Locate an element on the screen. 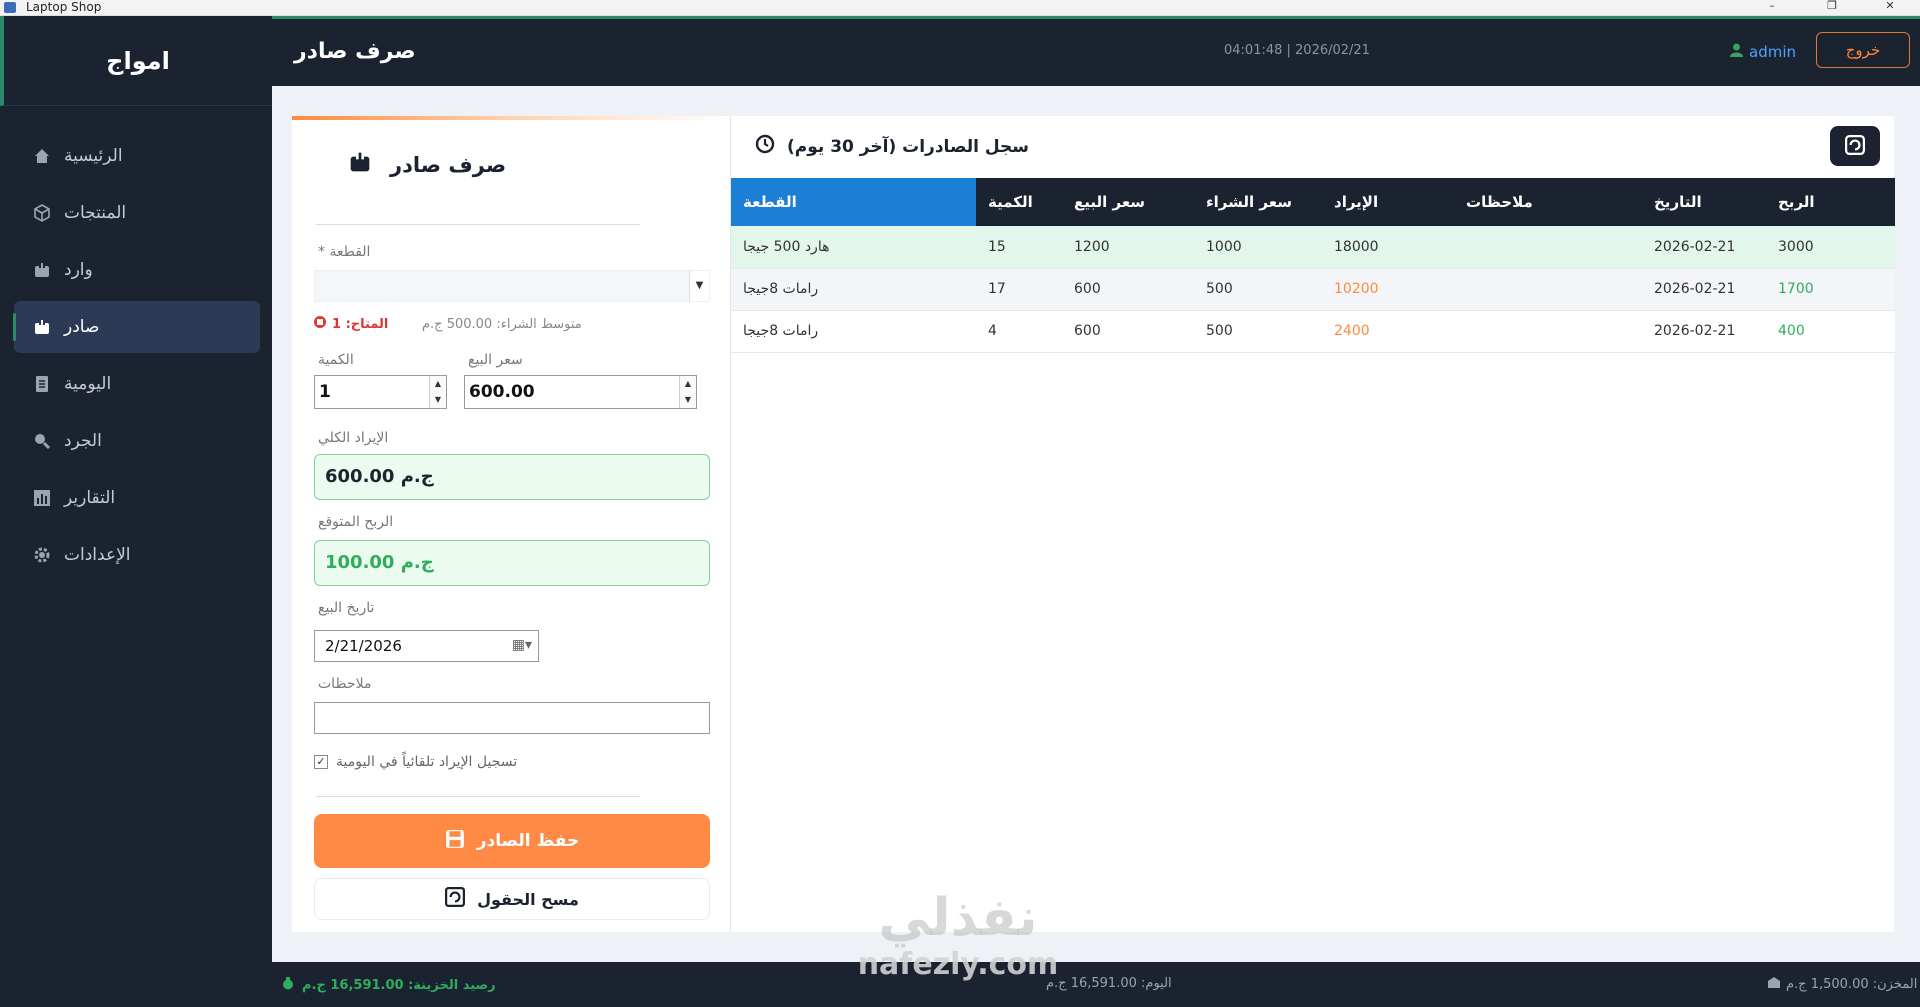 The width and height of the screenshot is (1920, 1007). refresh-button is located at coordinates (1855, 146).